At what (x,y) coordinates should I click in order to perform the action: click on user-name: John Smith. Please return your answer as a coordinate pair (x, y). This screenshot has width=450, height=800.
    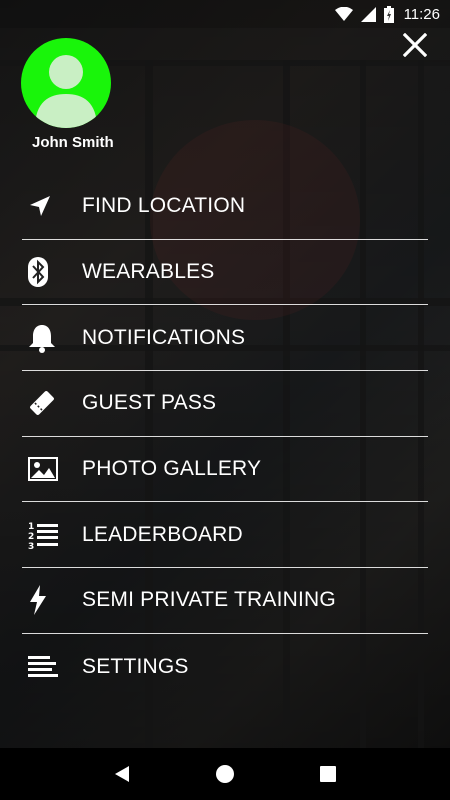
    Looking at the image, I should click on (73, 142).